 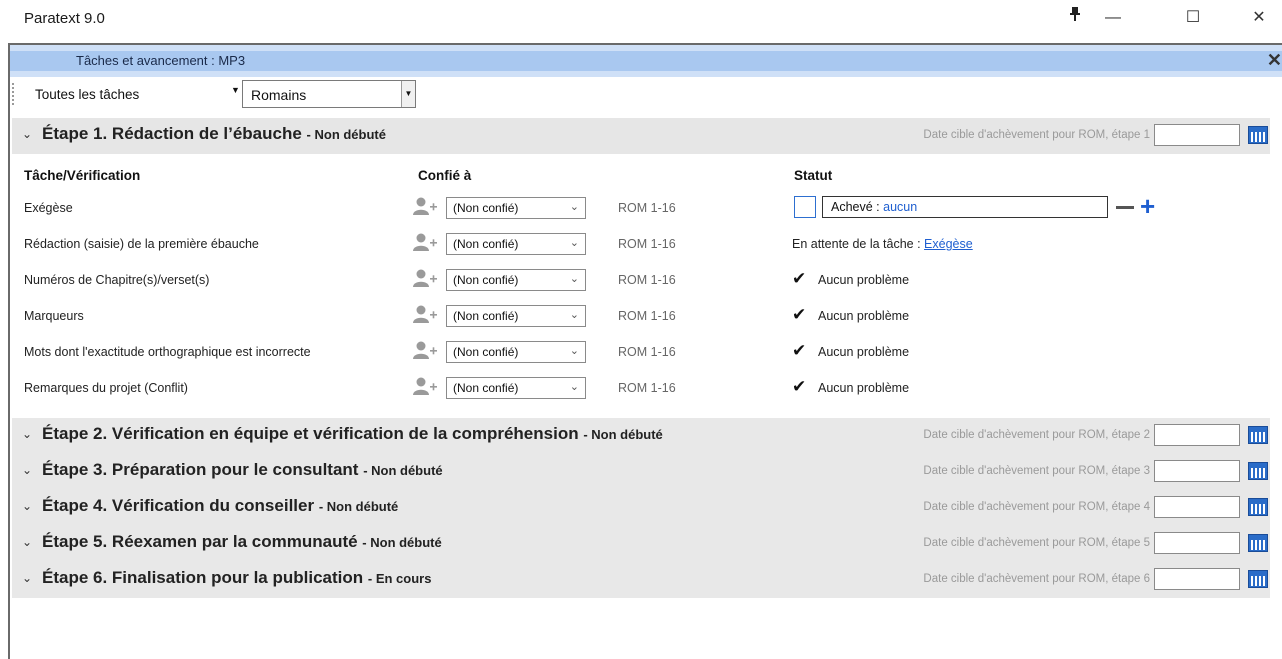 What do you see at coordinates (646, 61) in the screenshot?
I see `pane-header: Tâches et avancement : MP3 ✕` at bounding box center [646, 61].